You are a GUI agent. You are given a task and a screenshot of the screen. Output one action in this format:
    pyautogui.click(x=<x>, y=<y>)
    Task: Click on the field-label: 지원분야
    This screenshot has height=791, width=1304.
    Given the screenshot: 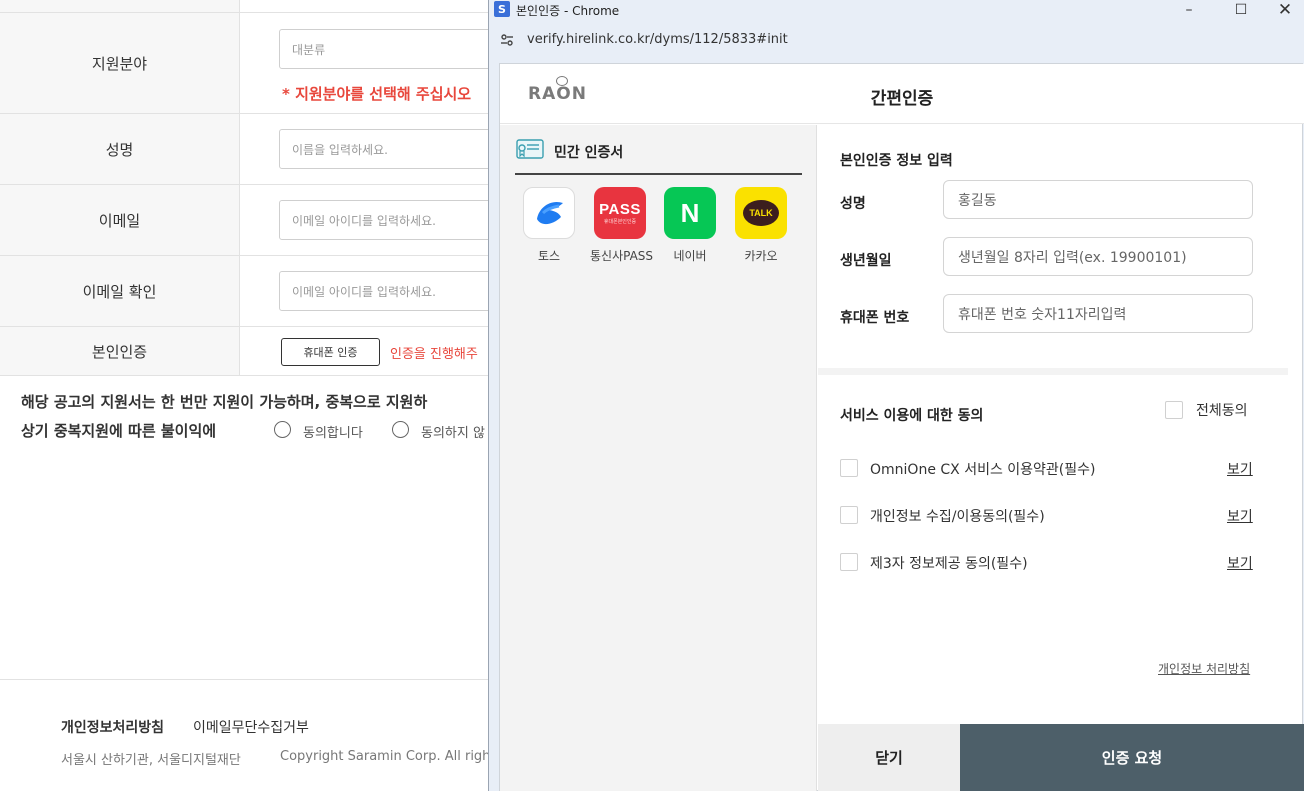 What is the action you would take?
    pyautogui.click(x=120, y=63)
    